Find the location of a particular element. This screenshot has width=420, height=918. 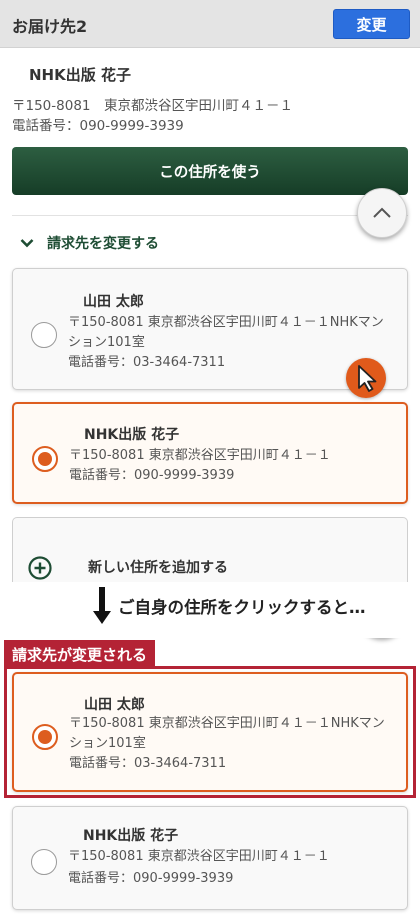

page-title: お届け先2 is located at coordinates (50, 26).